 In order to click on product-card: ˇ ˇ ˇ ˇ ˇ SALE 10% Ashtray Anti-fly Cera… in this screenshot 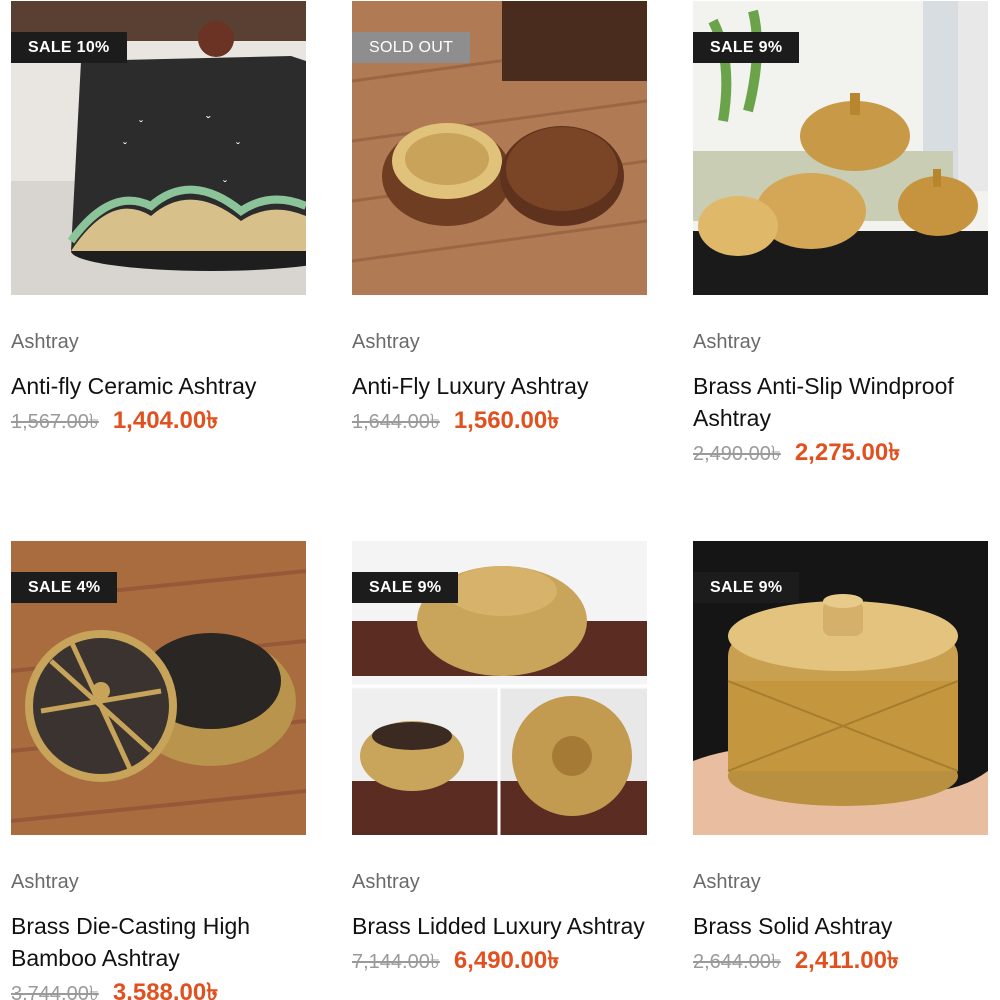, I will do `click(159, 220)`.